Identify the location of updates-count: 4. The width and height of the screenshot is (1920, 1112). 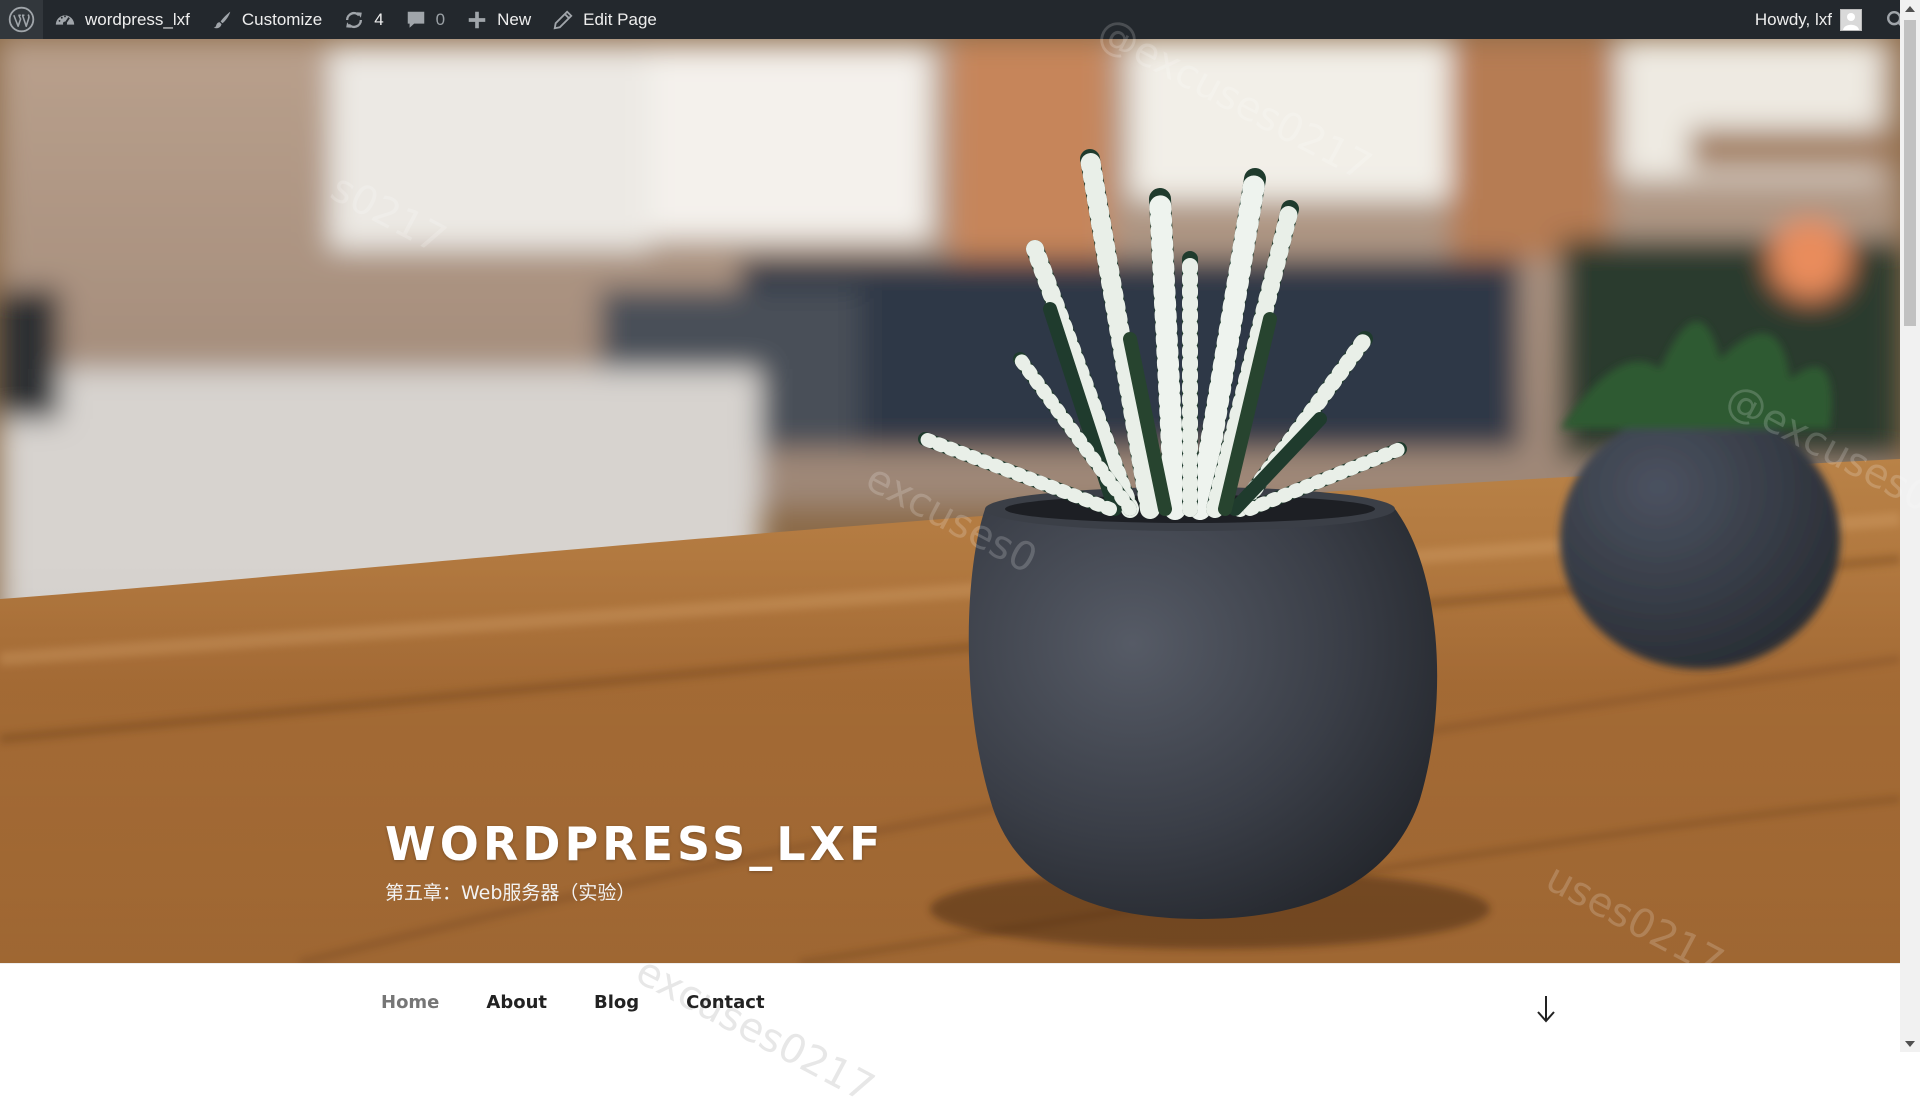
(379, 19).